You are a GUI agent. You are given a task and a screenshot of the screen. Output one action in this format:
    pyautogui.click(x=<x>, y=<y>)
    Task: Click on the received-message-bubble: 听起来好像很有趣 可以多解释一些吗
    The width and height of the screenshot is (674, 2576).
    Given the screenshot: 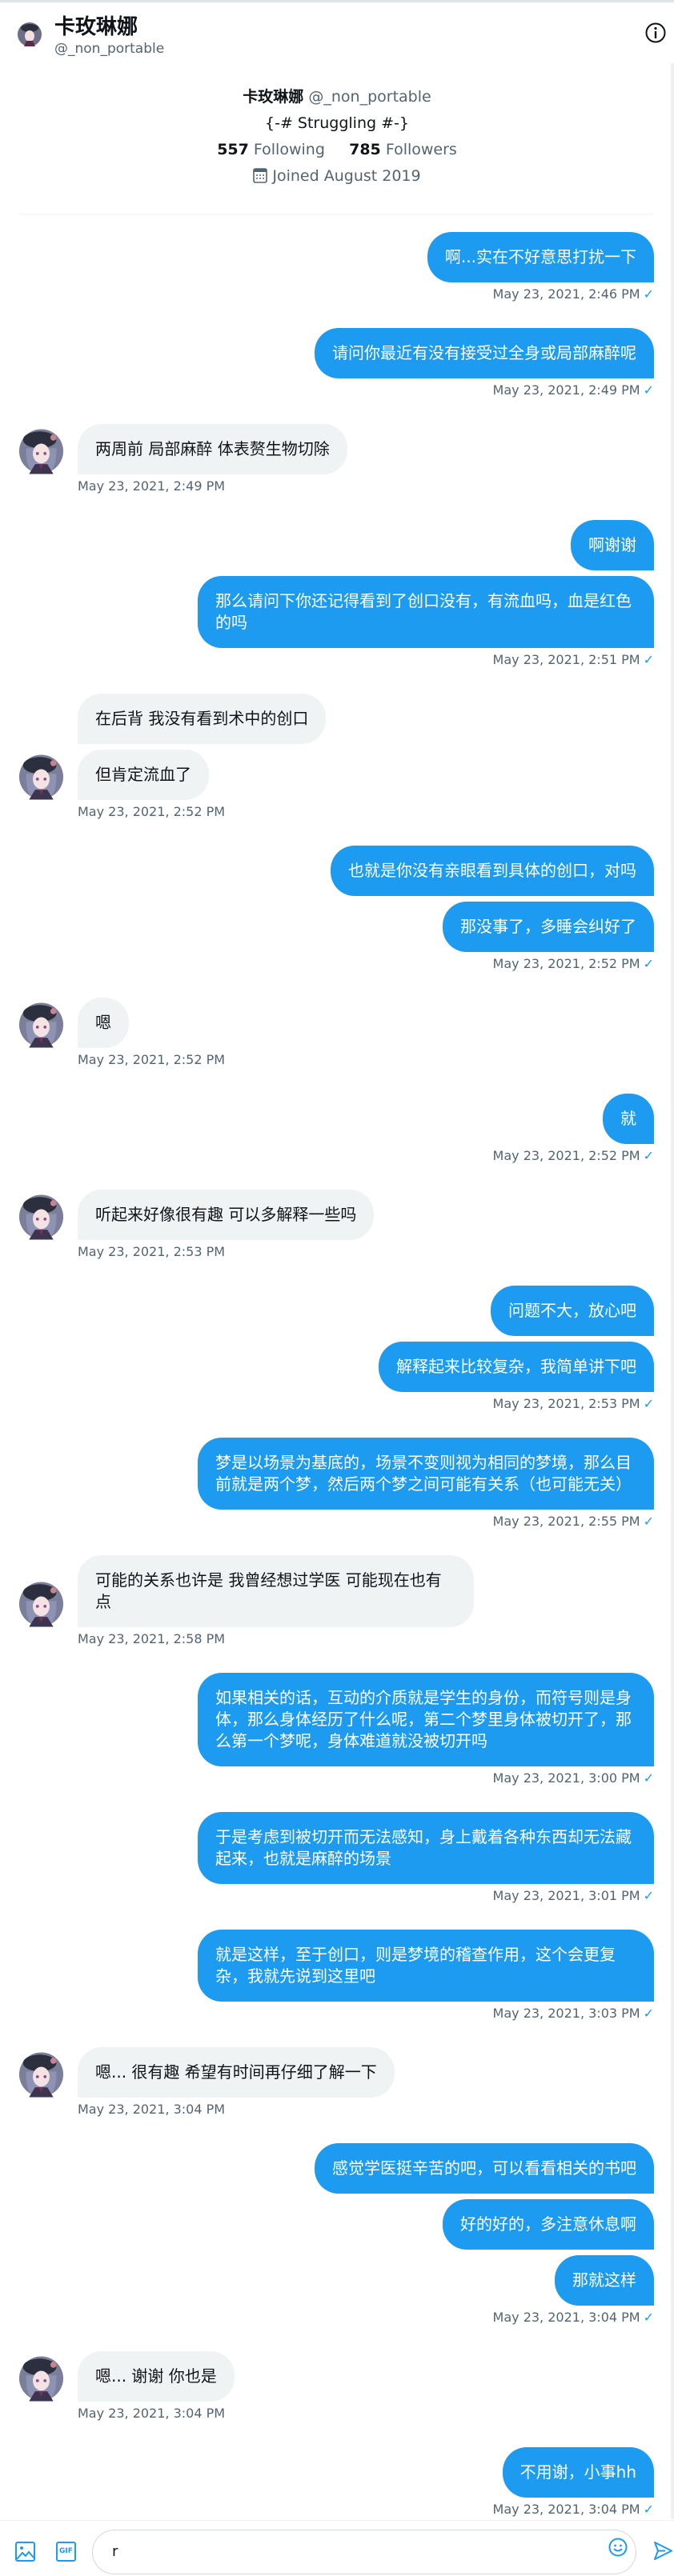 What is the action you would take?
    pyautogui.click(x=226, y=1215)
    